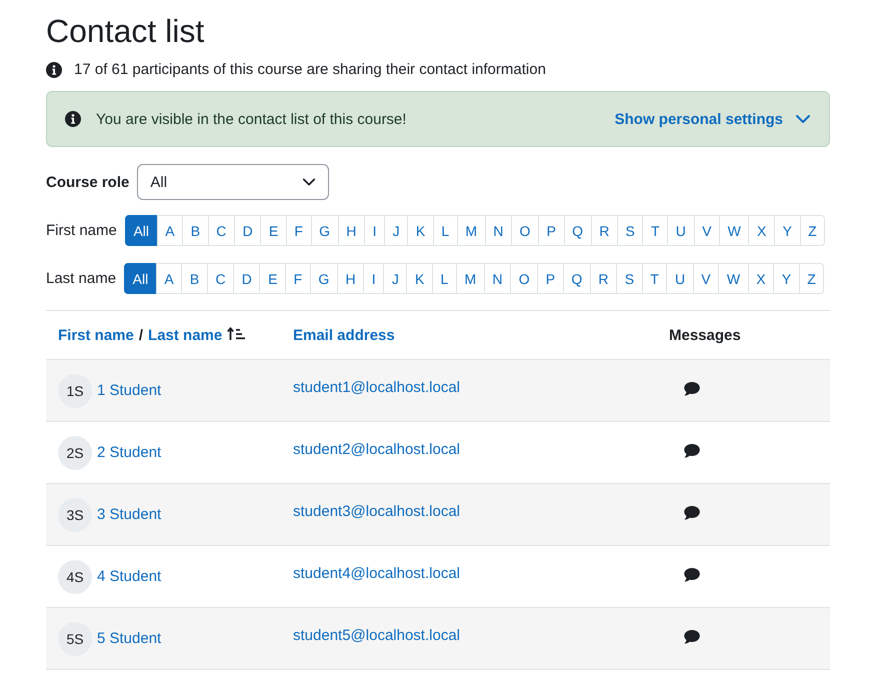 Image resolution: width=880 pixels, height=682 pixels. Describe the element at coordinates (75, 639) in the screenshot. I see `user-initials-avatar: 5S` at that location.